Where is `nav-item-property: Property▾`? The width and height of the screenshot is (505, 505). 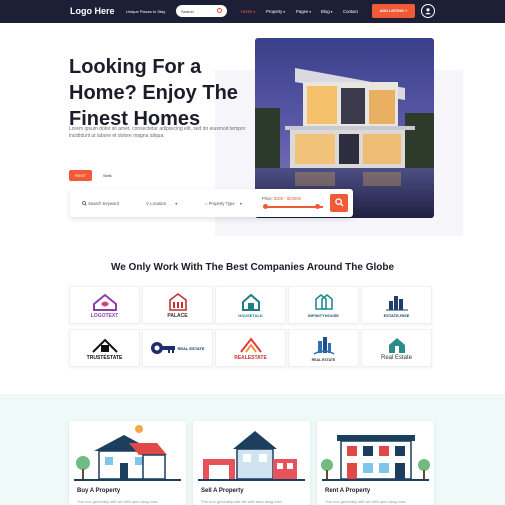
nav-item-property: Property▾ is located at coordinates (275, 11).